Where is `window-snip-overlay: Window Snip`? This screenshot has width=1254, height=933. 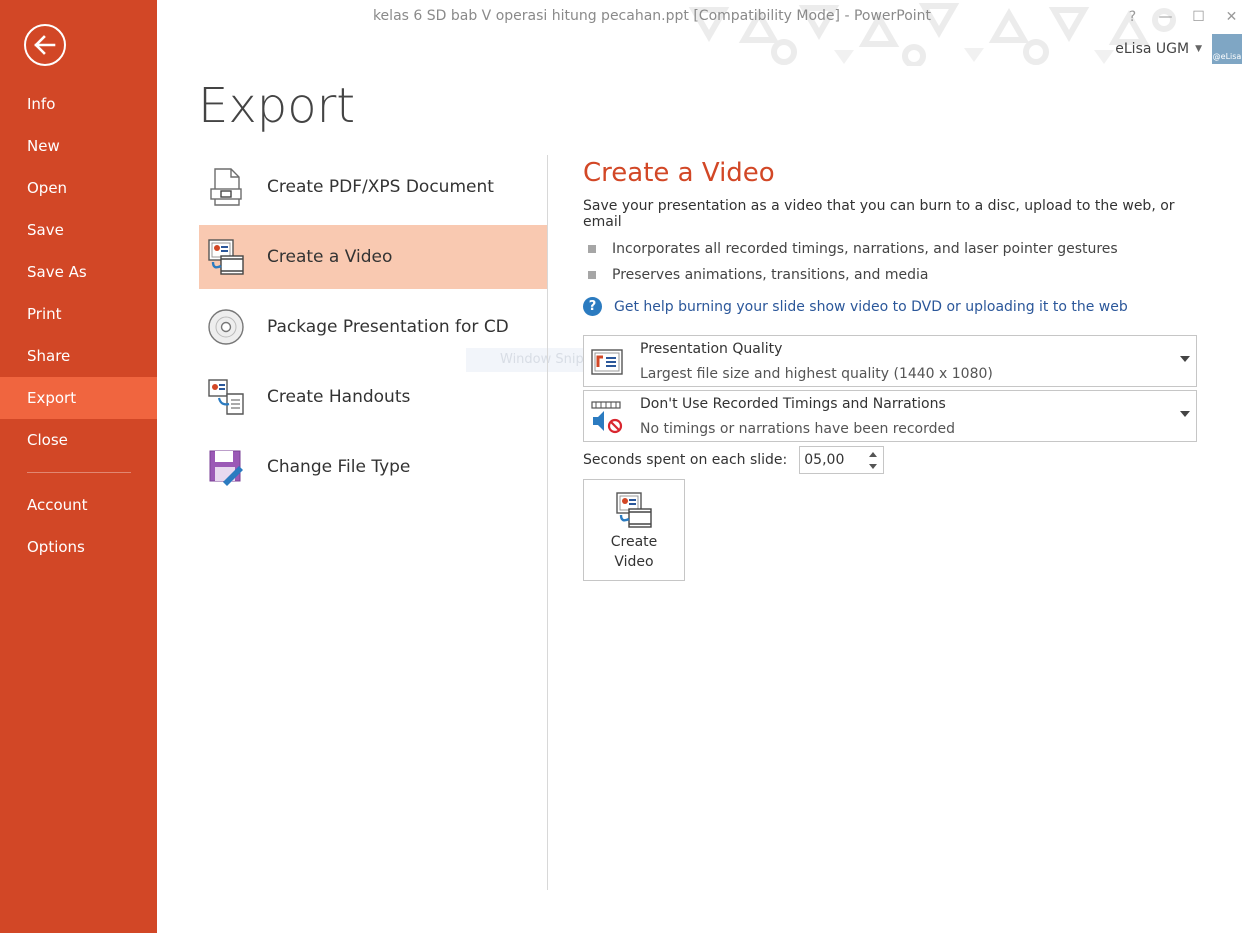 window-snip-overlay: Window Snip is located at coordinates (526, 360).